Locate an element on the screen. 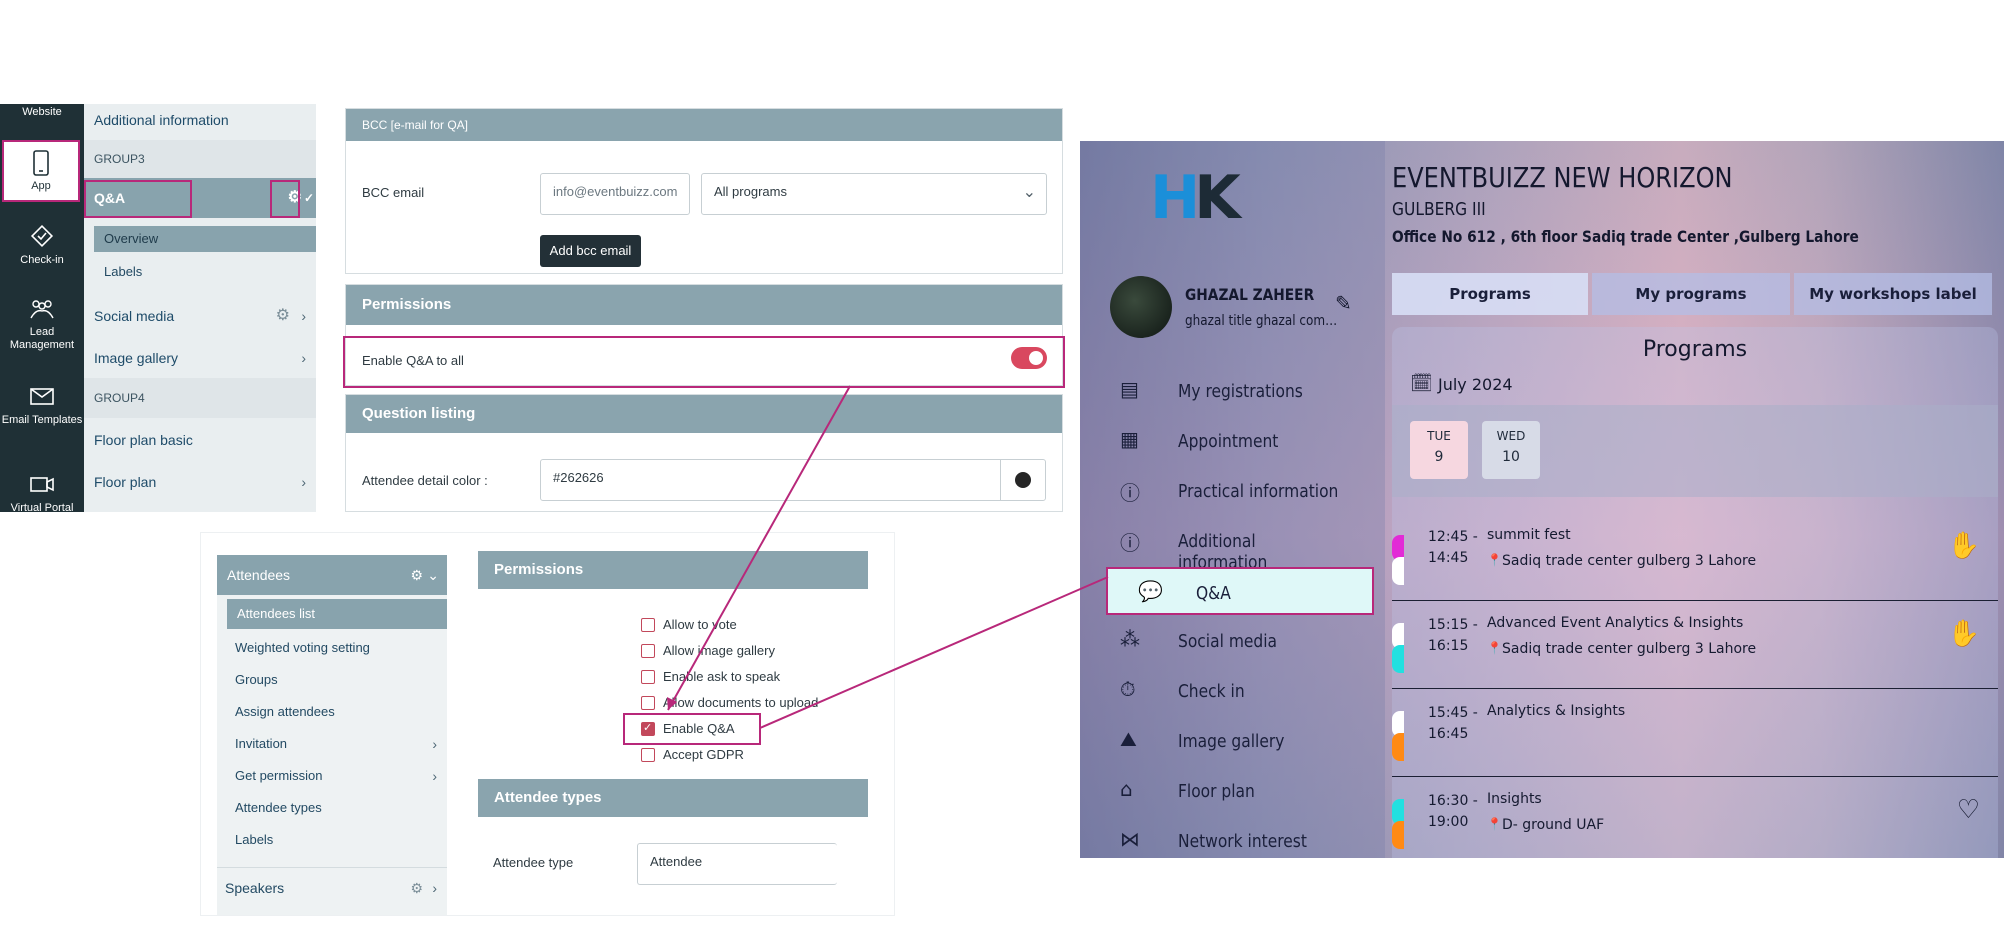 The width and height of the screenshot is (2004, 948). bcc-header: BCC [e-mail for QA] is located at coordinates (704, 125).